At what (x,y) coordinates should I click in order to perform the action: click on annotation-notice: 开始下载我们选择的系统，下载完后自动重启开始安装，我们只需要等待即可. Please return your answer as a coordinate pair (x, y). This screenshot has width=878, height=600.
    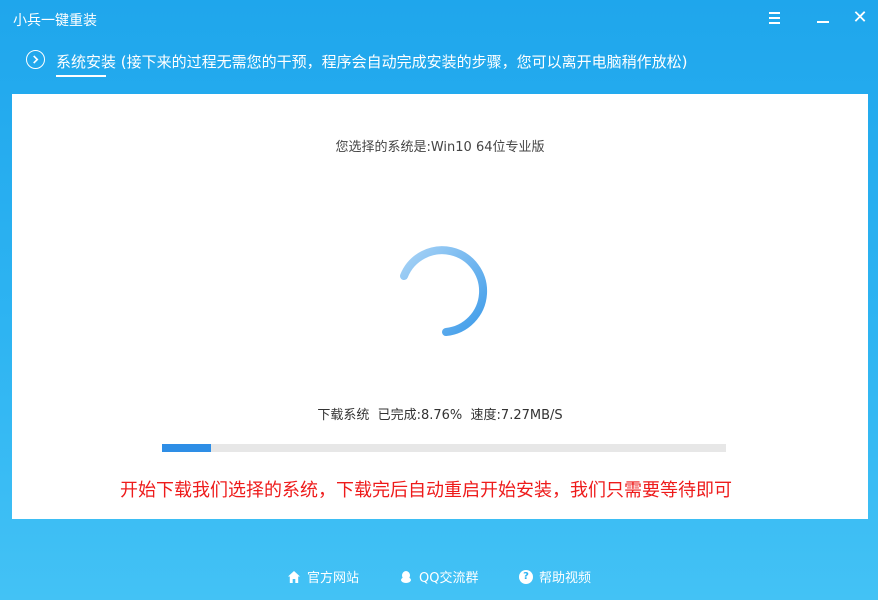
    Looking at the image, I should click on (426, 490).